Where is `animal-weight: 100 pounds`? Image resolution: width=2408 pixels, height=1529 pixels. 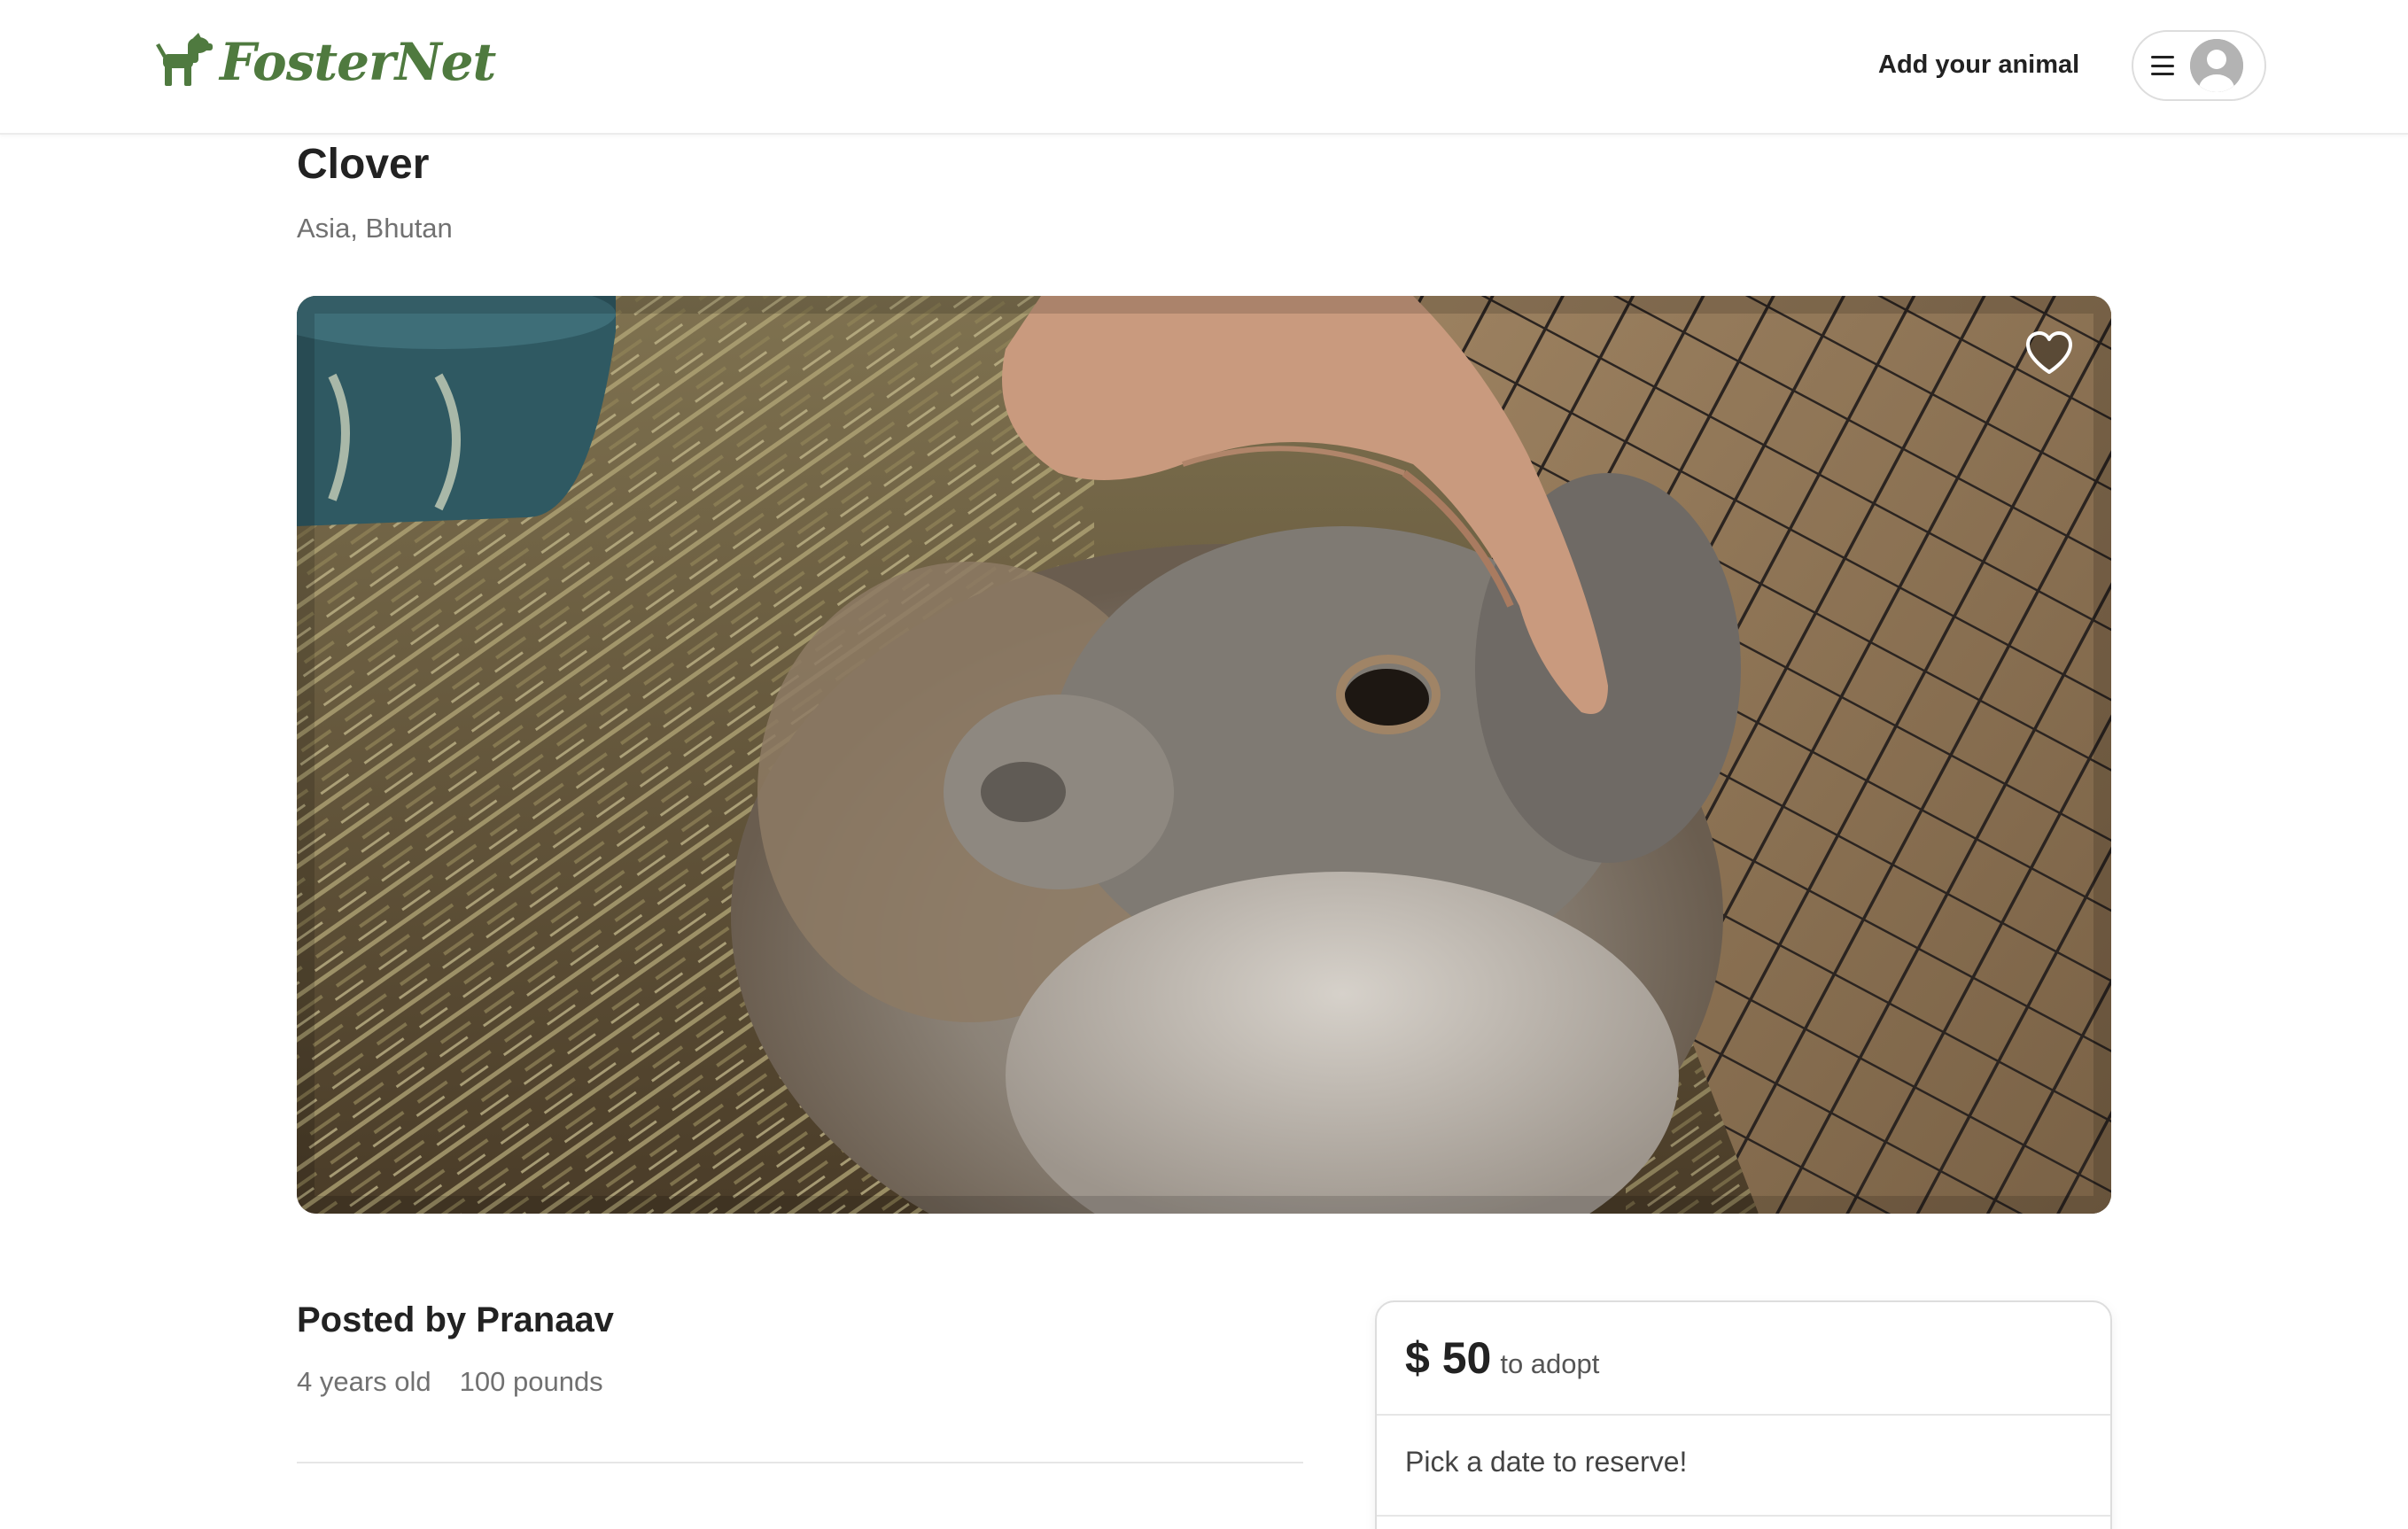
animal-weight: 100 pounds is located at coordinates (531, 1381).